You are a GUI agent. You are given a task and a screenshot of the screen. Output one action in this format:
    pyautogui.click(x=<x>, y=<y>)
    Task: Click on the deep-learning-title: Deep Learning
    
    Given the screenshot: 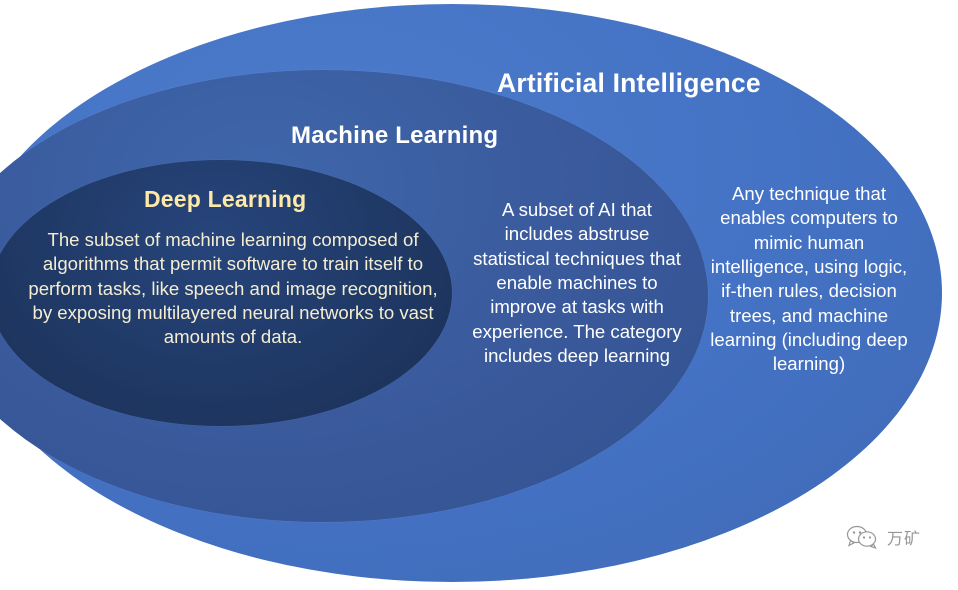 What is the action you would take?
    pyautogui.click(x=225, y=199)
    